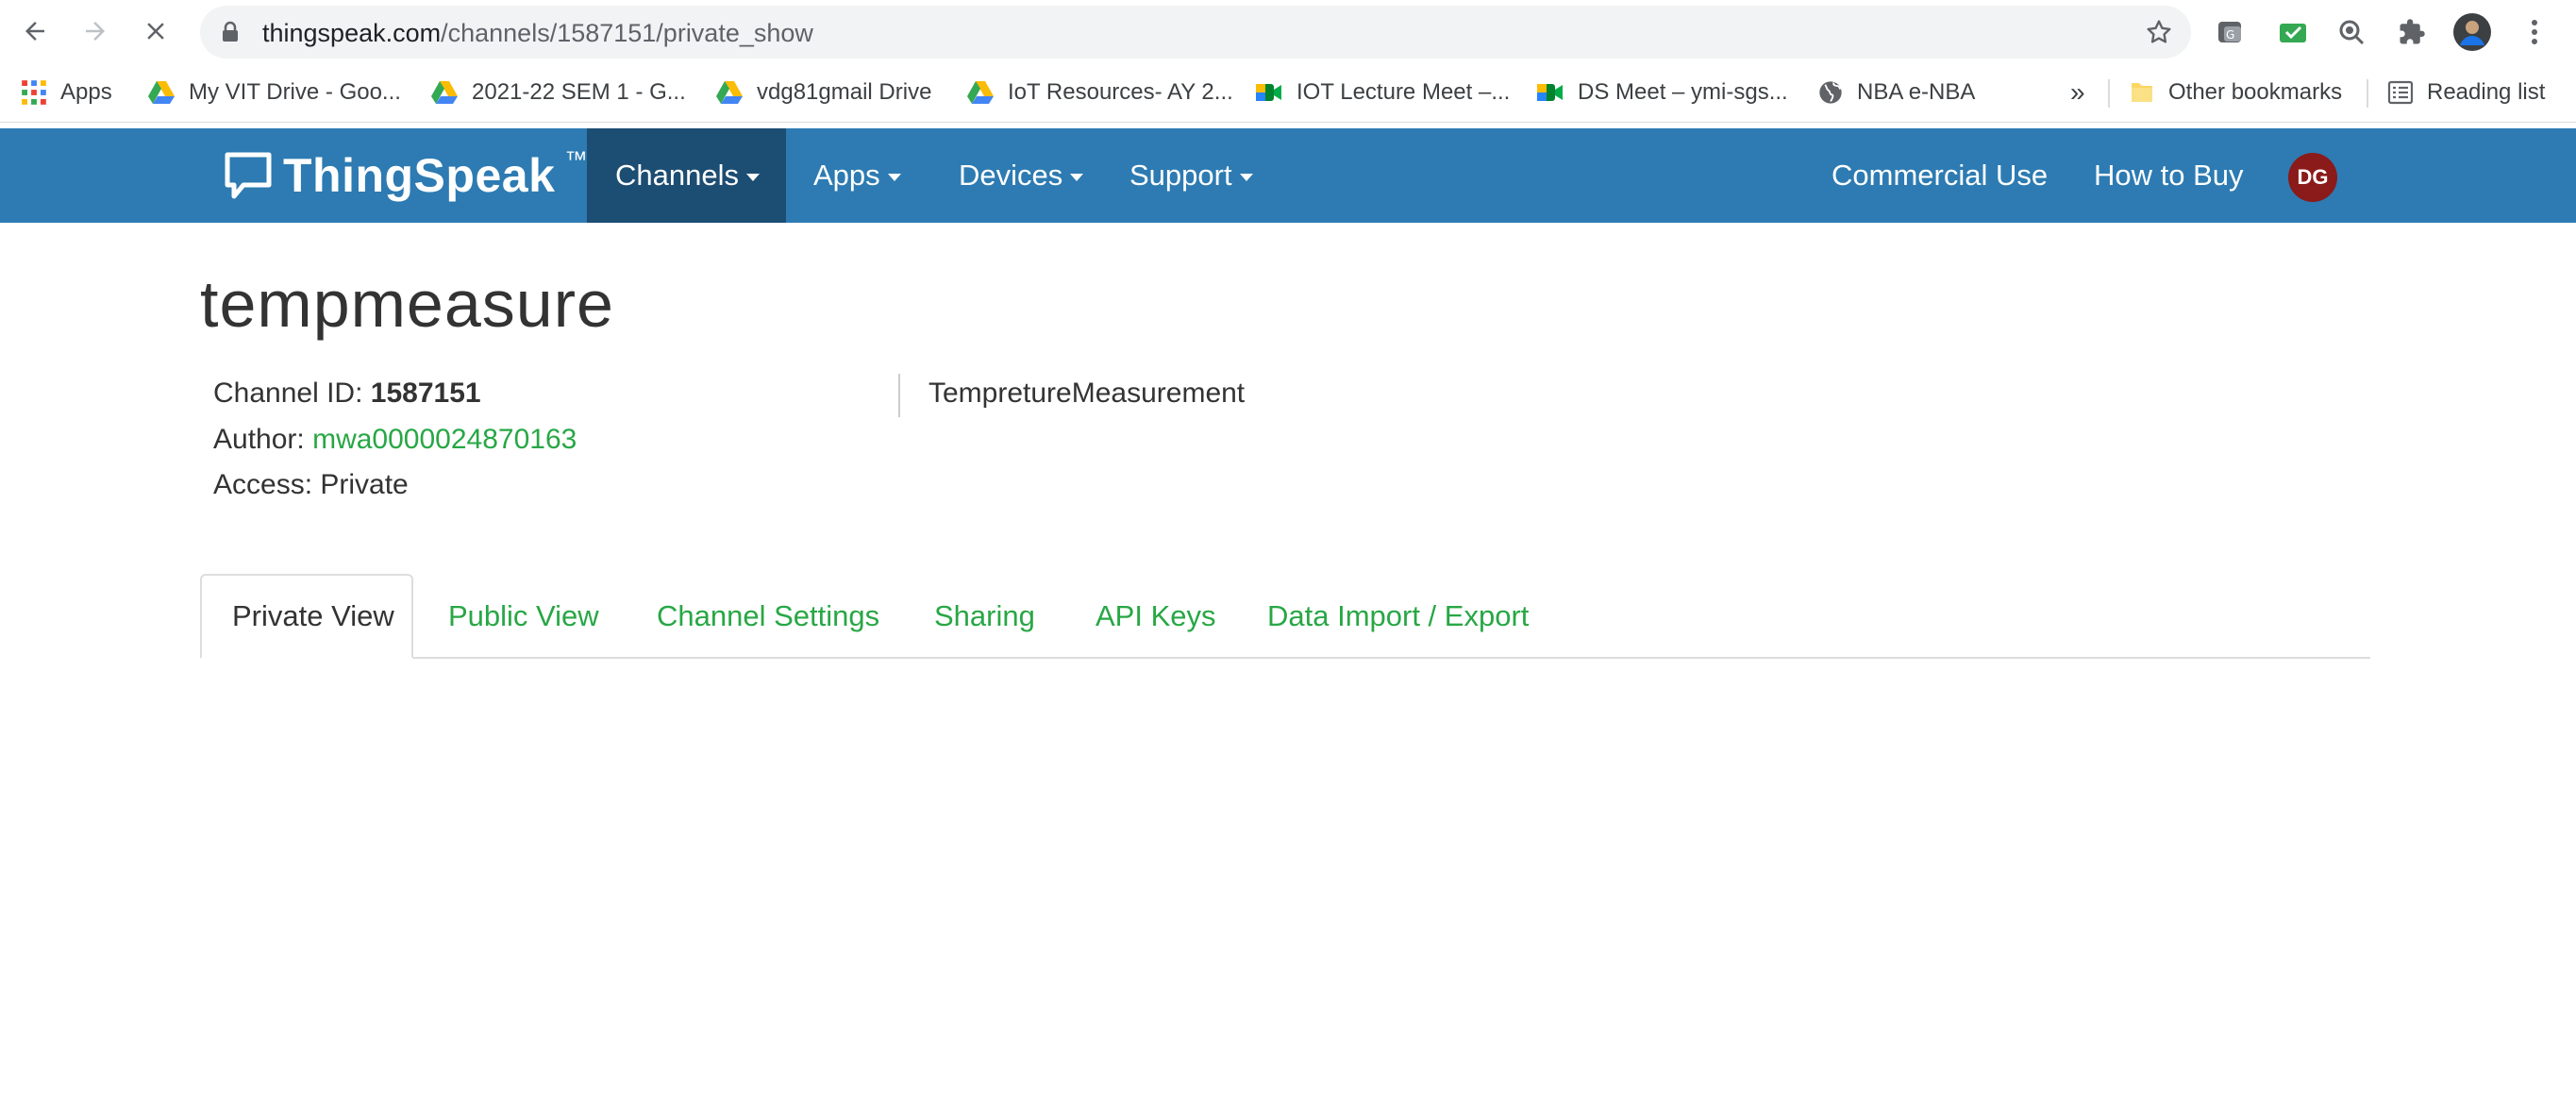 The image size is (2576, 1108). What do you see at coordinates (2159, 34) in the screenshot?
I see `bookmark-star-icon` at bounding box center [2159, 34].